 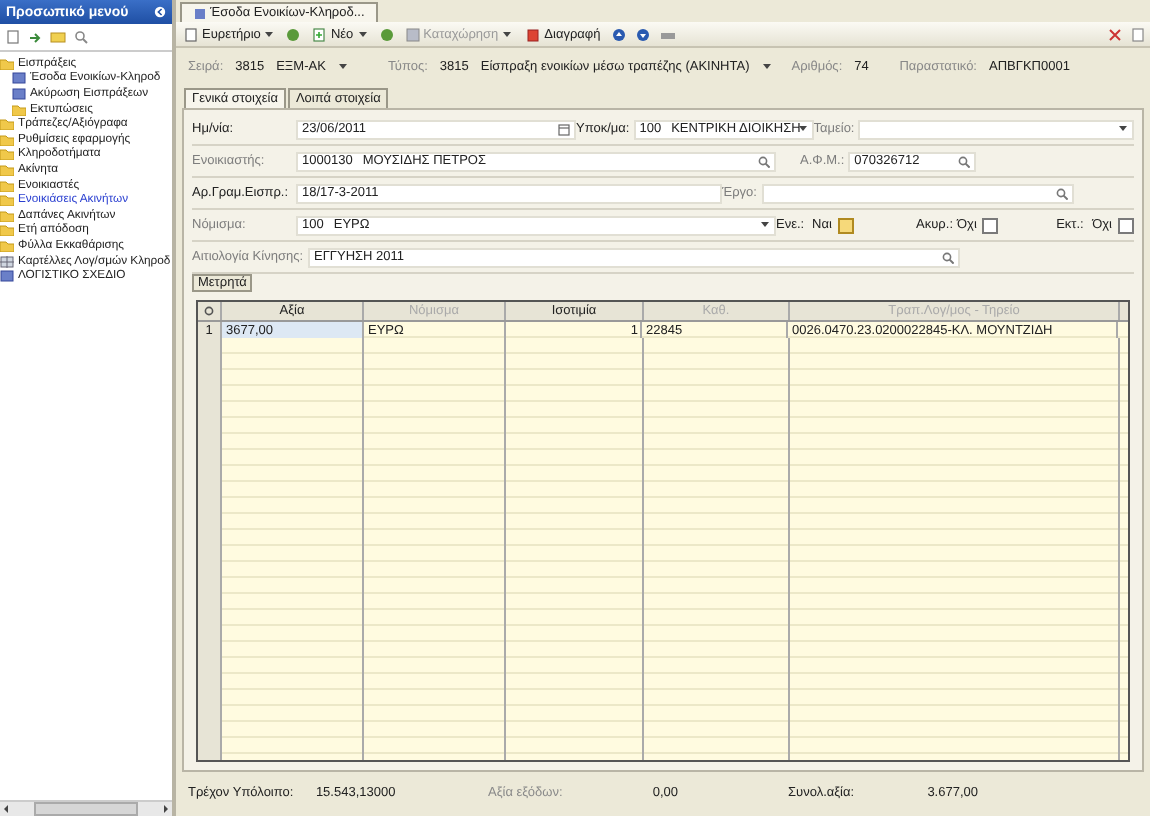 What do you see at coordinates (7, 261) in the screenshot?
I see `grid-icon` at bounding box center [7, 261].